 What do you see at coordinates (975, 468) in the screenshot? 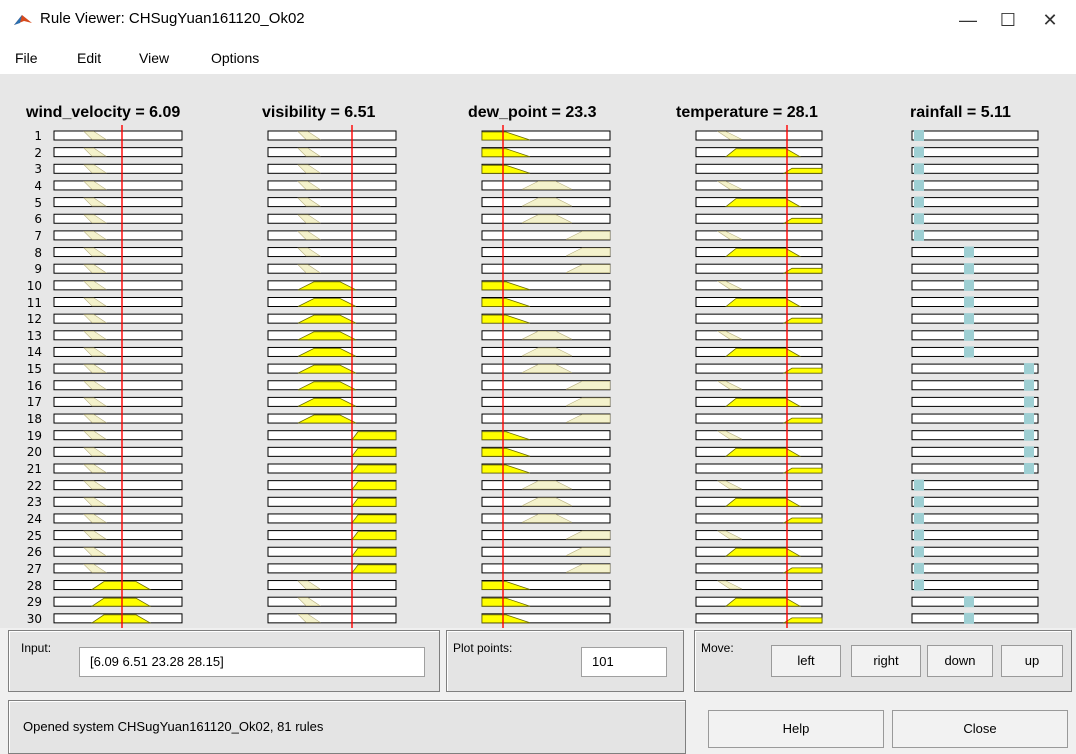
I see `rule-21-var-5-box` at bounding box center [975, 468].